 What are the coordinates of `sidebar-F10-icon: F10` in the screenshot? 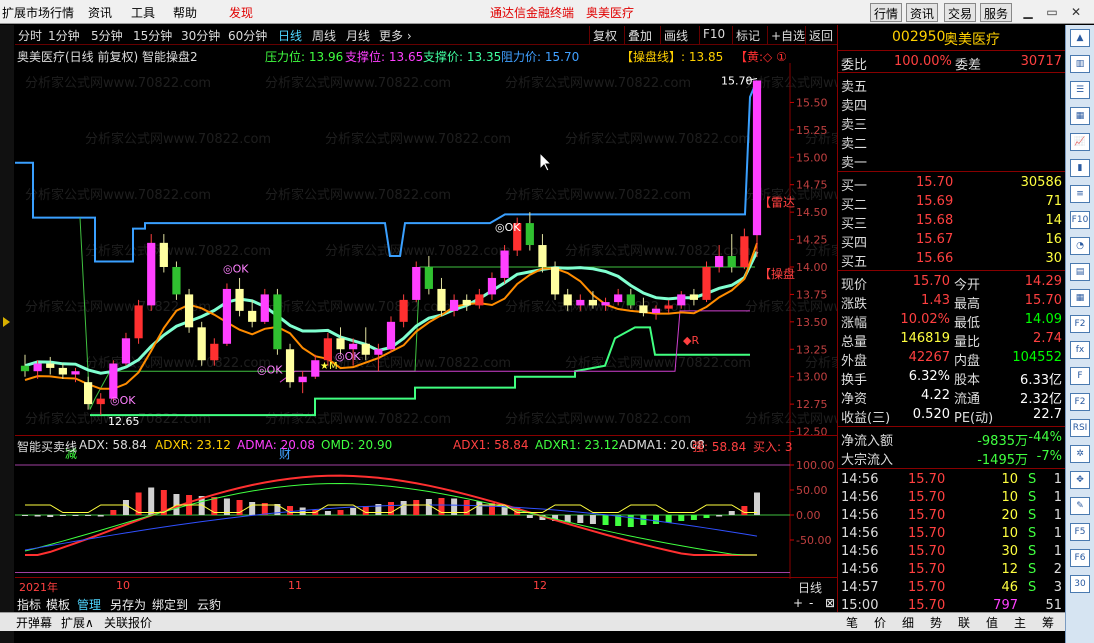 It's located at (1080, 220).